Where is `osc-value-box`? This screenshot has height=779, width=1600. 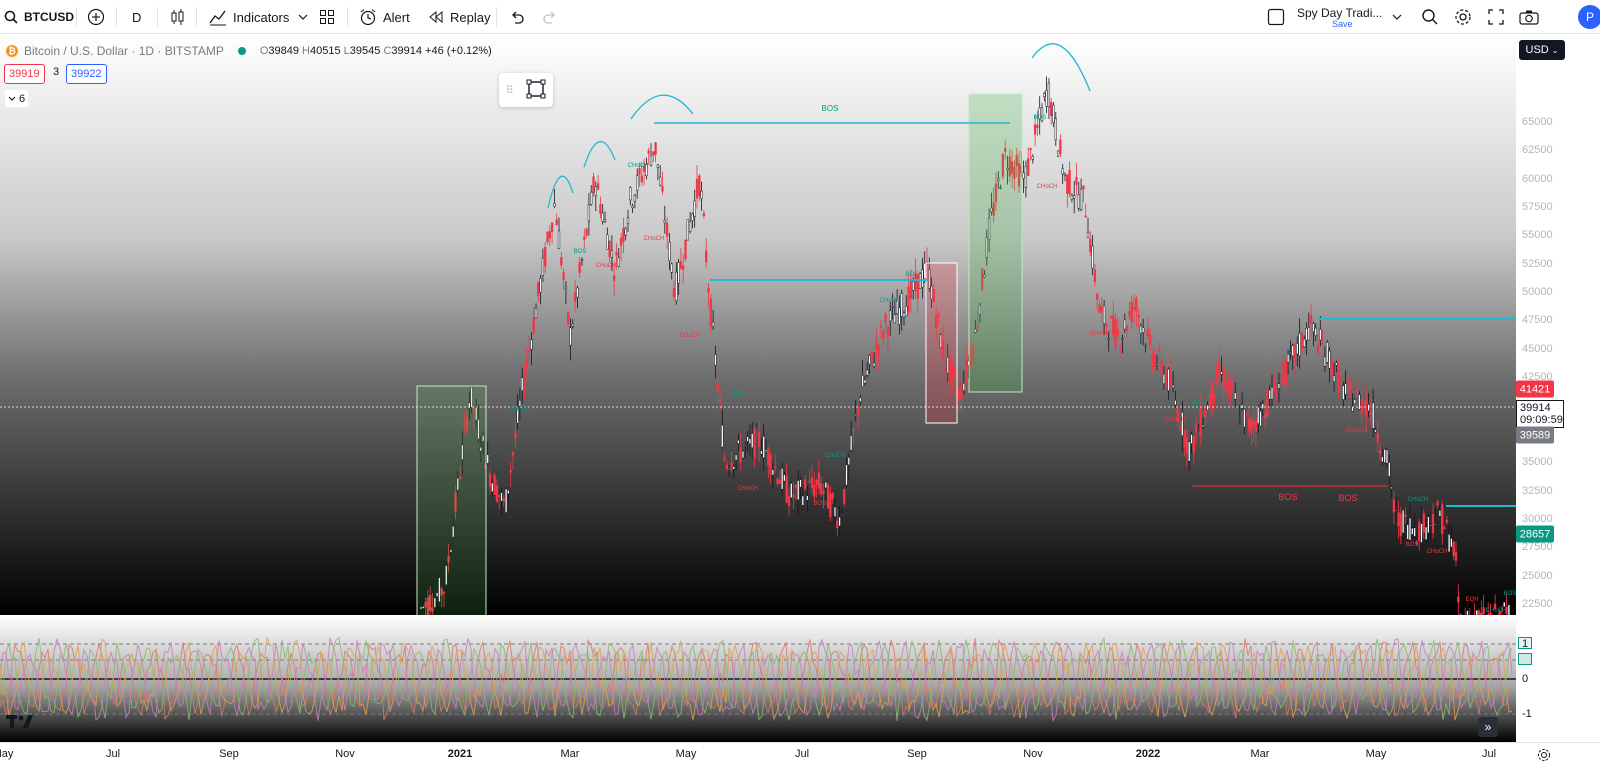 osc-value-box is located at coordinates (1525, 659).